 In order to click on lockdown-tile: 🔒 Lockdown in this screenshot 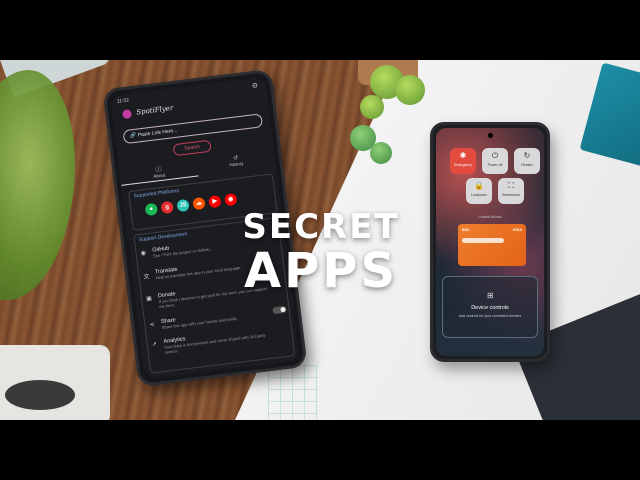, I will do `click(479, 191)`.